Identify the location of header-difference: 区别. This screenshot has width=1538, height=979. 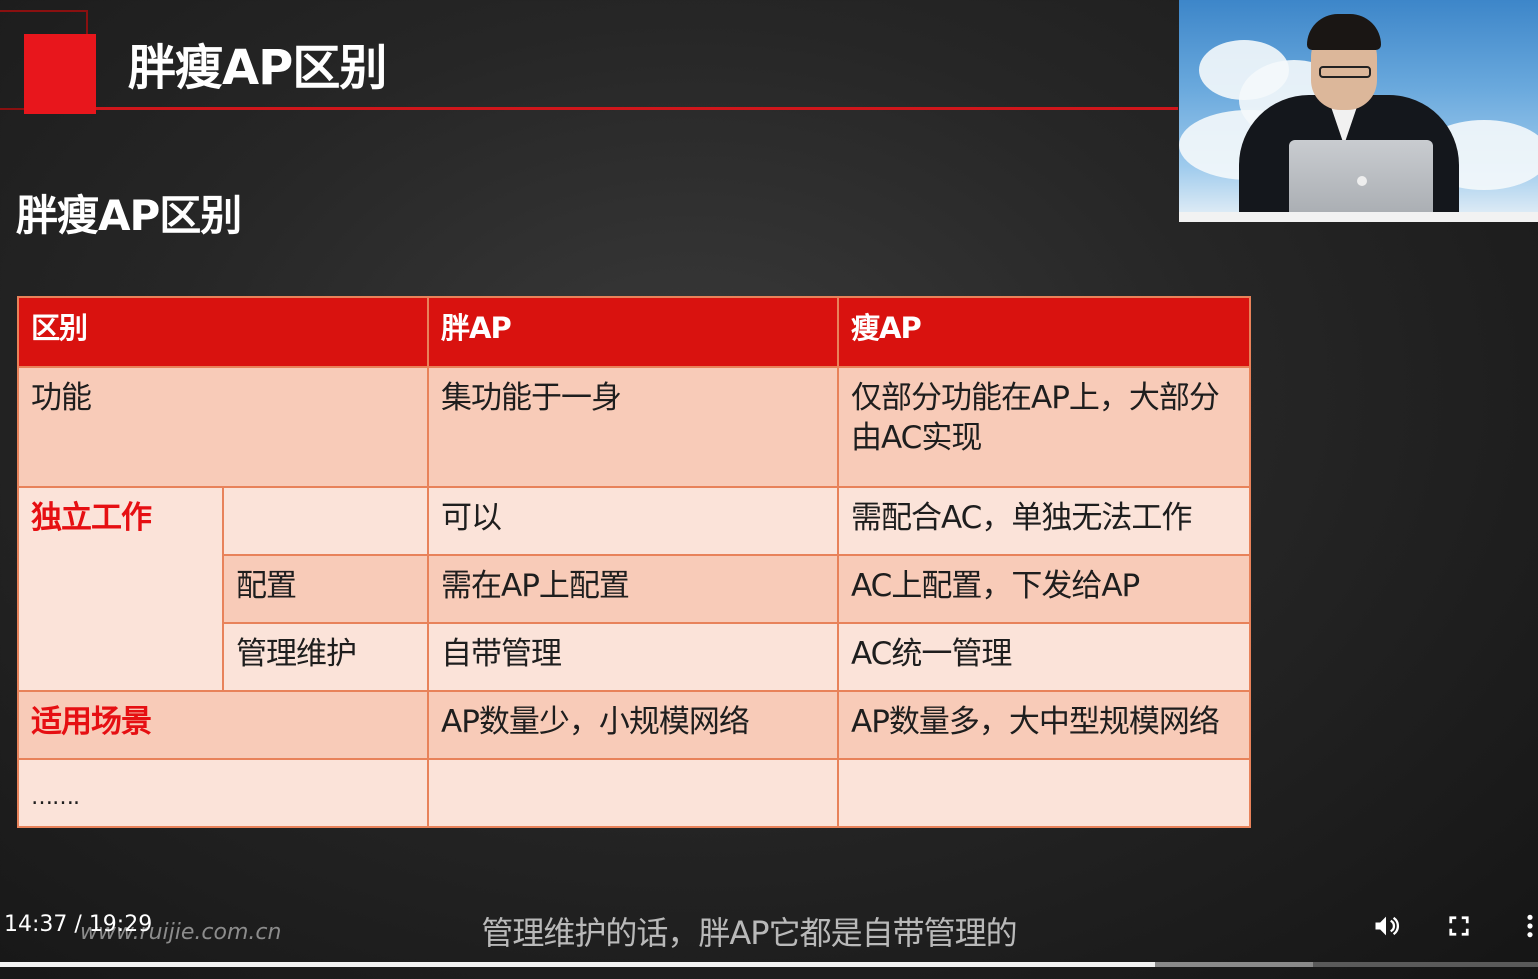
(223, 332).